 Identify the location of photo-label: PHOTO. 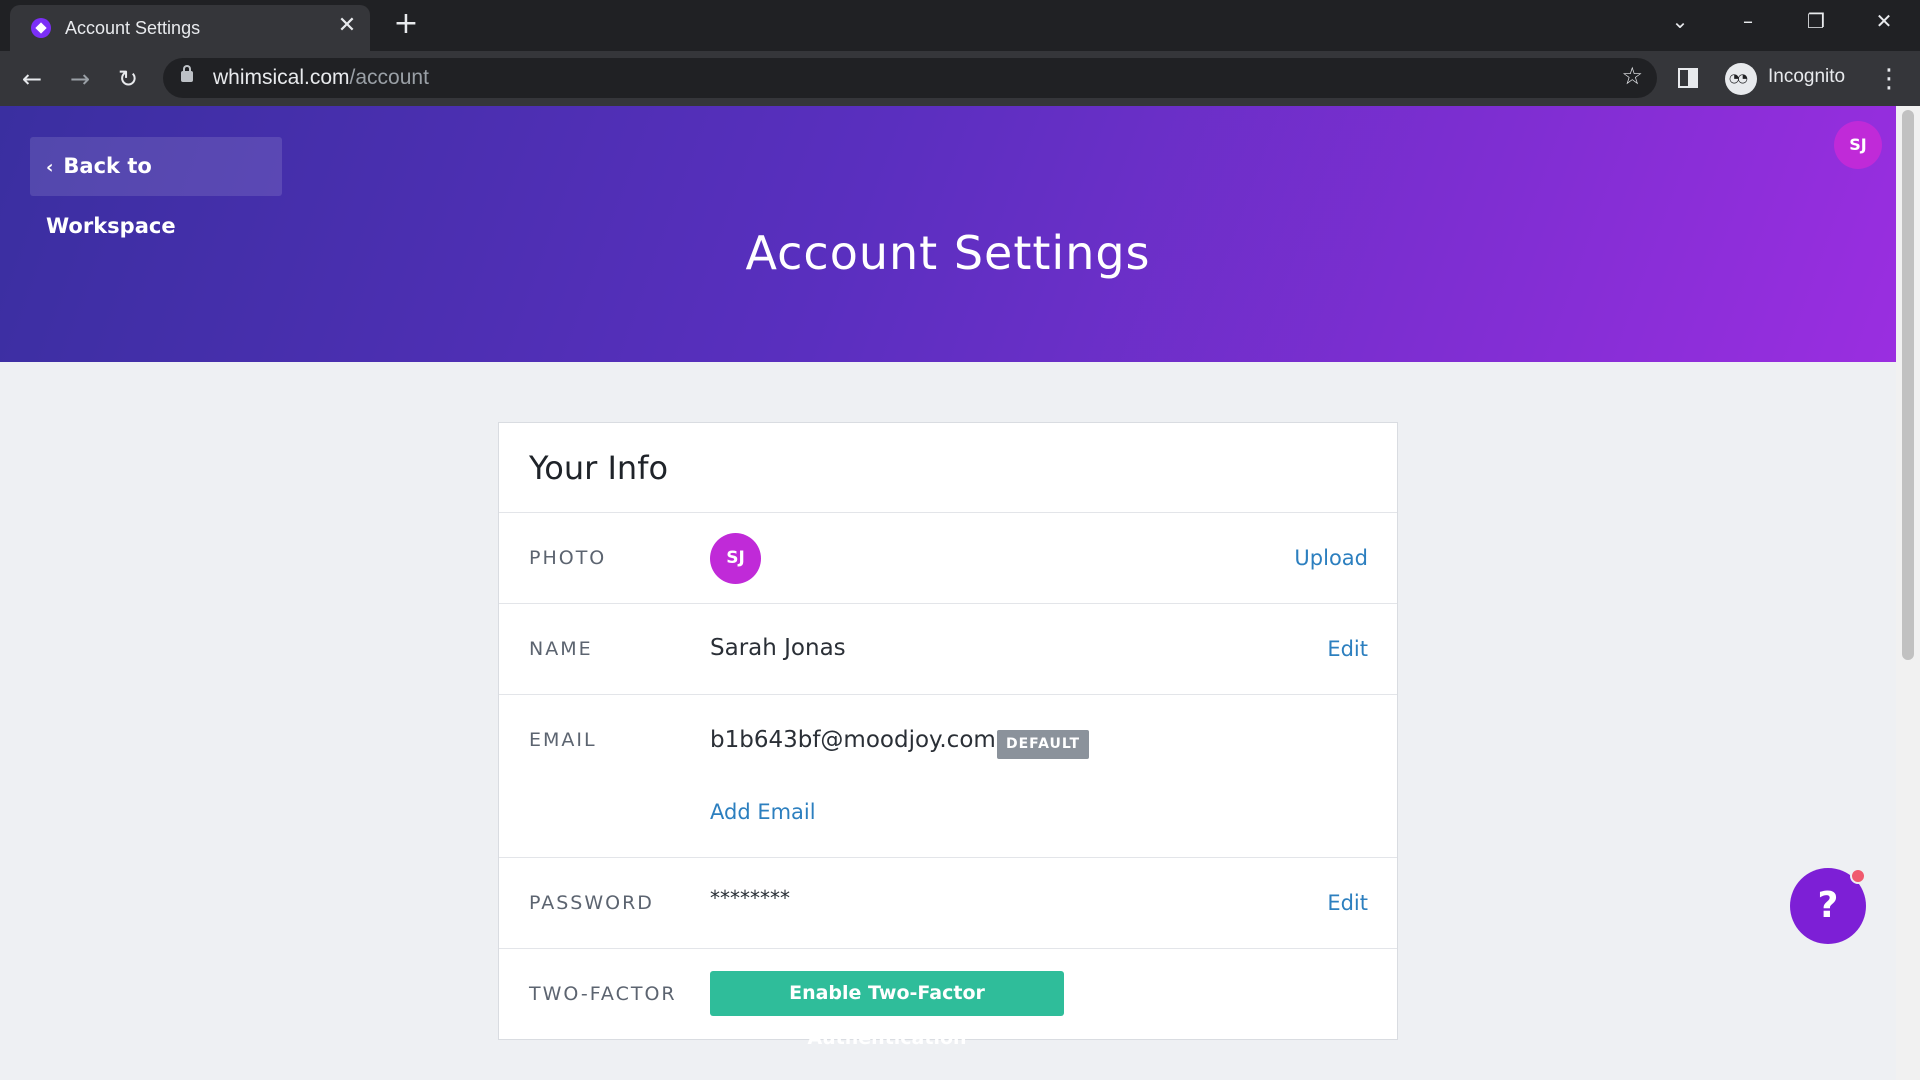
(568, 558).